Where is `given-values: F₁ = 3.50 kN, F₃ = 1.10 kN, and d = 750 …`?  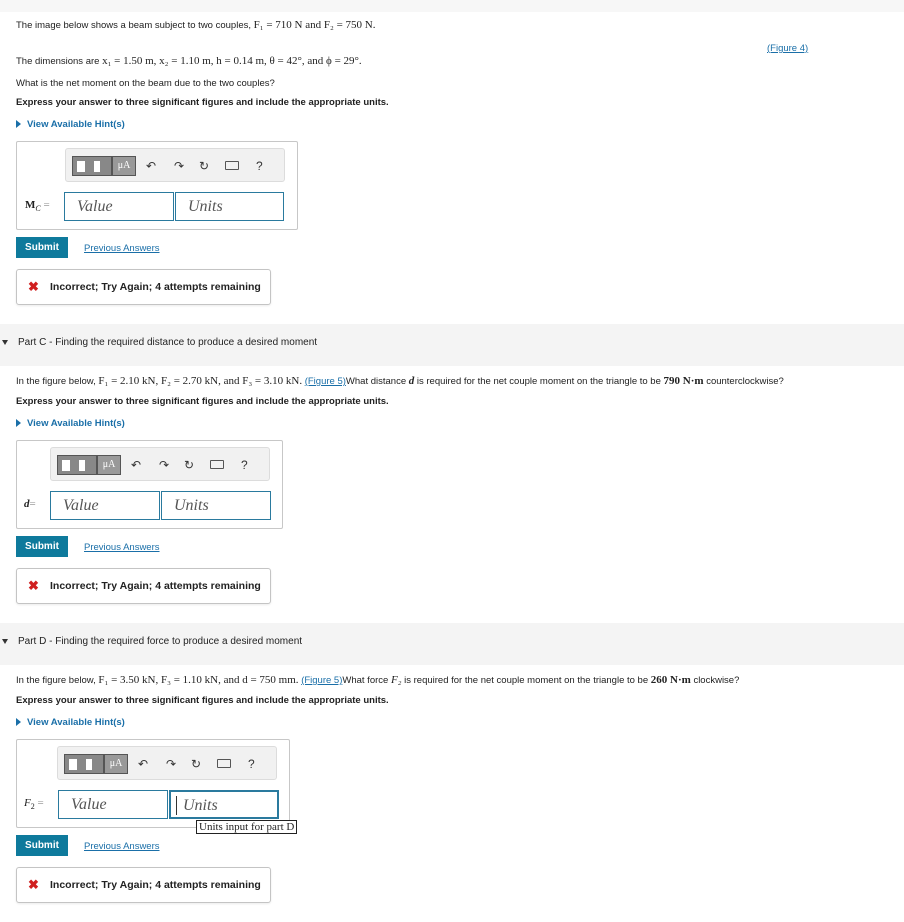 given-values: F₁ = 3.50 kN, F₃ = 1.10 kN, and d = 750 … is located at coordinates (198, 680).